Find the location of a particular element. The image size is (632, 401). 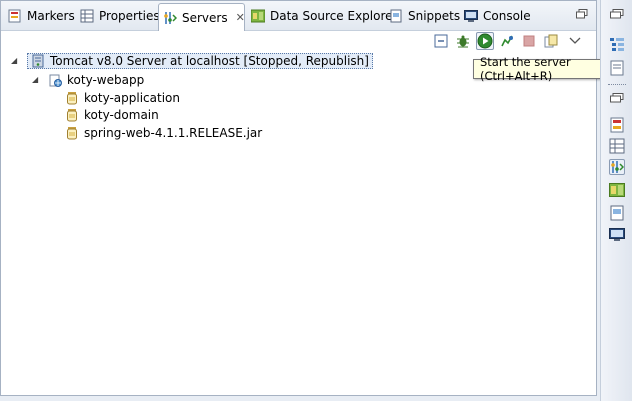

toolbar-separator is located at coordinates (617, 85).